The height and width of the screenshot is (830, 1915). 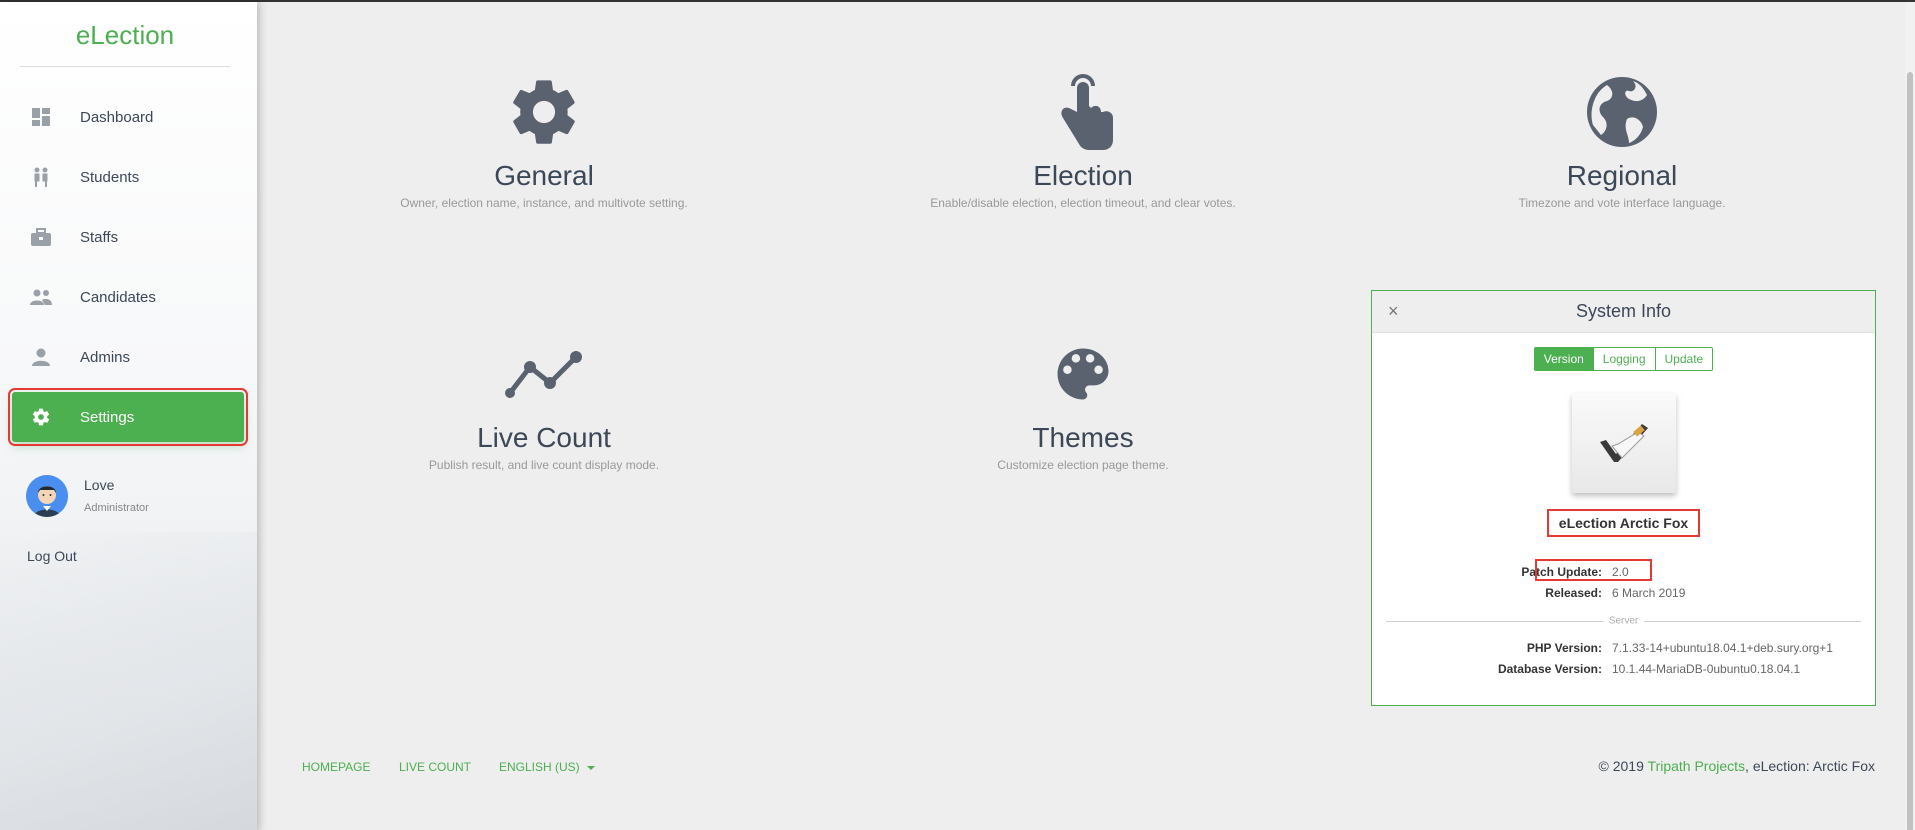 What do you see at coordinates (117, 117) in the screenshot?
I see `sidebar-item-label: Dashboard` at bounding box center [117, 117].